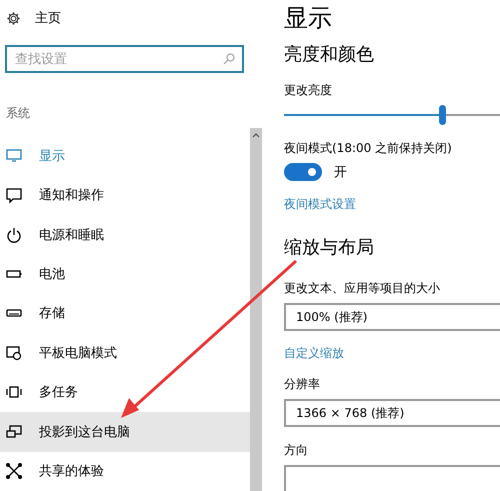  What do you see at coordinates (392, 478) in the screenshot?
I see `dropdown` at bounding box center [392, 478].